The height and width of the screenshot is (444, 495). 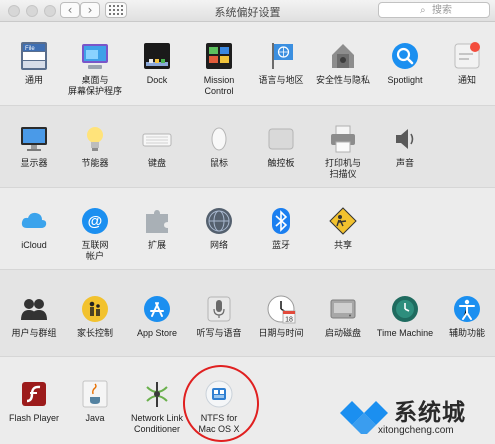 I want to click on pref-printers-scanners: 打印机与 扫描仪, so click(x=343, y=152).